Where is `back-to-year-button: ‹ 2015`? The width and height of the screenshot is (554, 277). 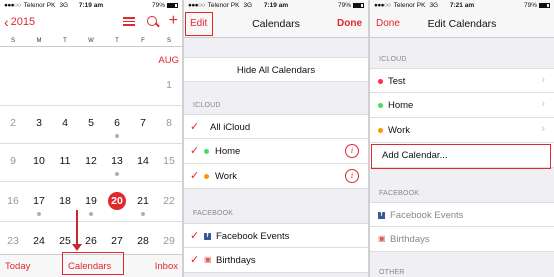
back-to-year-button: ‹ 2015 is located at coordinates (19, 22).